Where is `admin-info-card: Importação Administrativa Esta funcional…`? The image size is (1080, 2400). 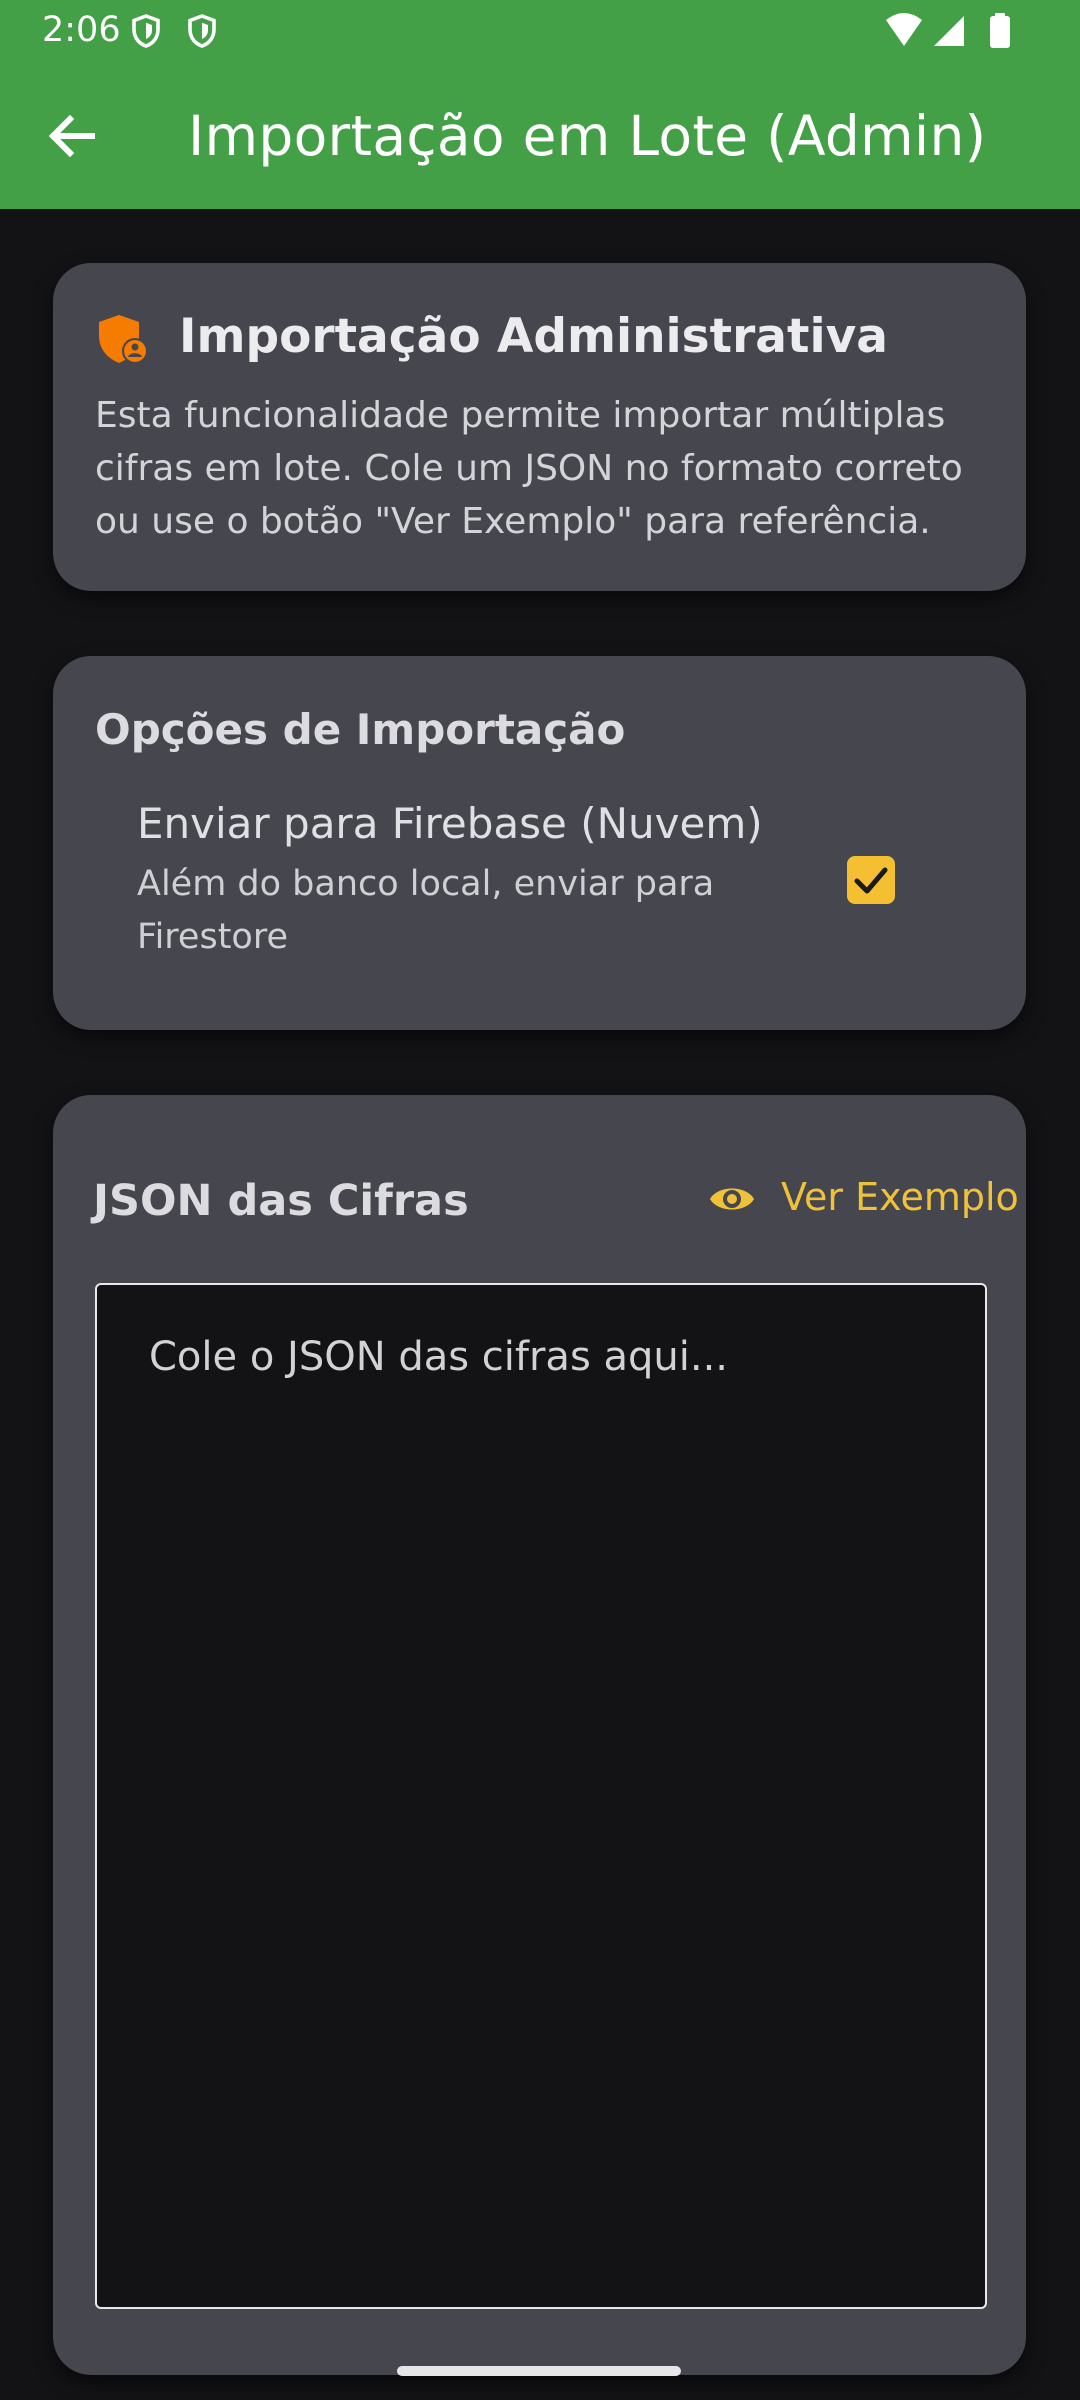 admin-info-card: Importação Administrativa Esta funcional… is located at coordinates (539, 427).